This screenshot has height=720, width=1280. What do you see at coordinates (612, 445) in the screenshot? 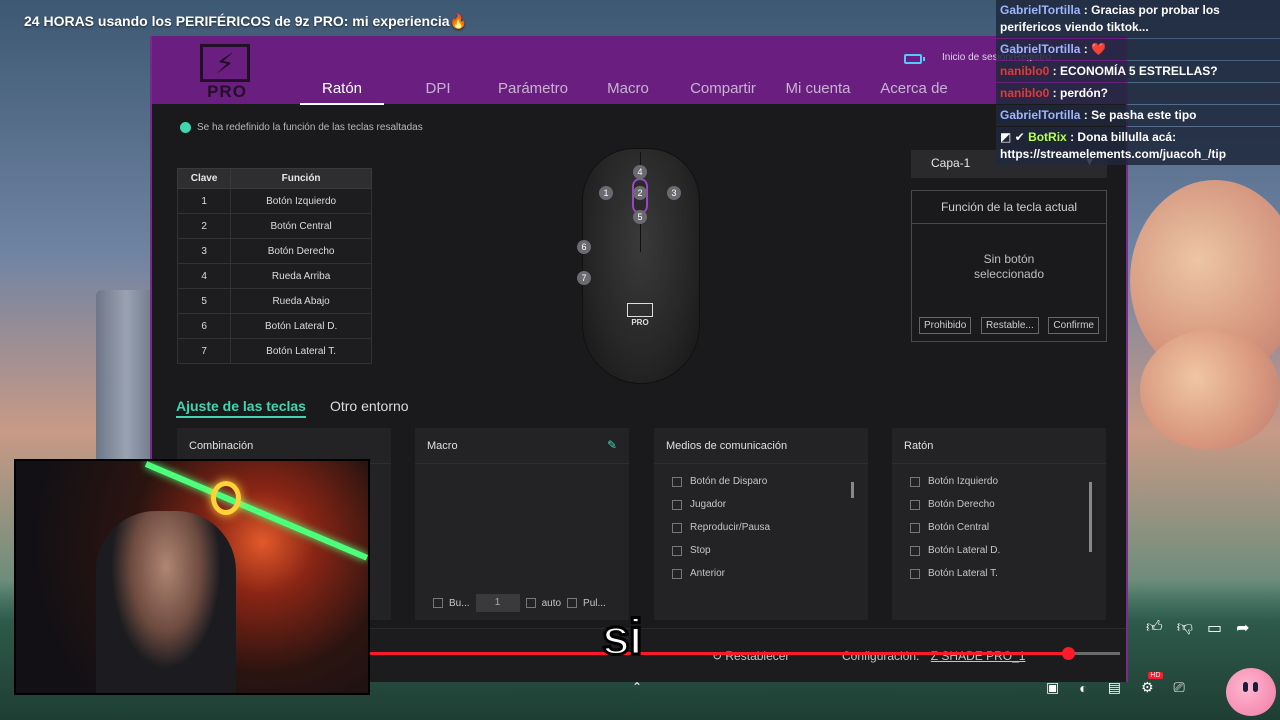
I see `edit-pencil-icon: ✎` at bounding box center [612, 445].